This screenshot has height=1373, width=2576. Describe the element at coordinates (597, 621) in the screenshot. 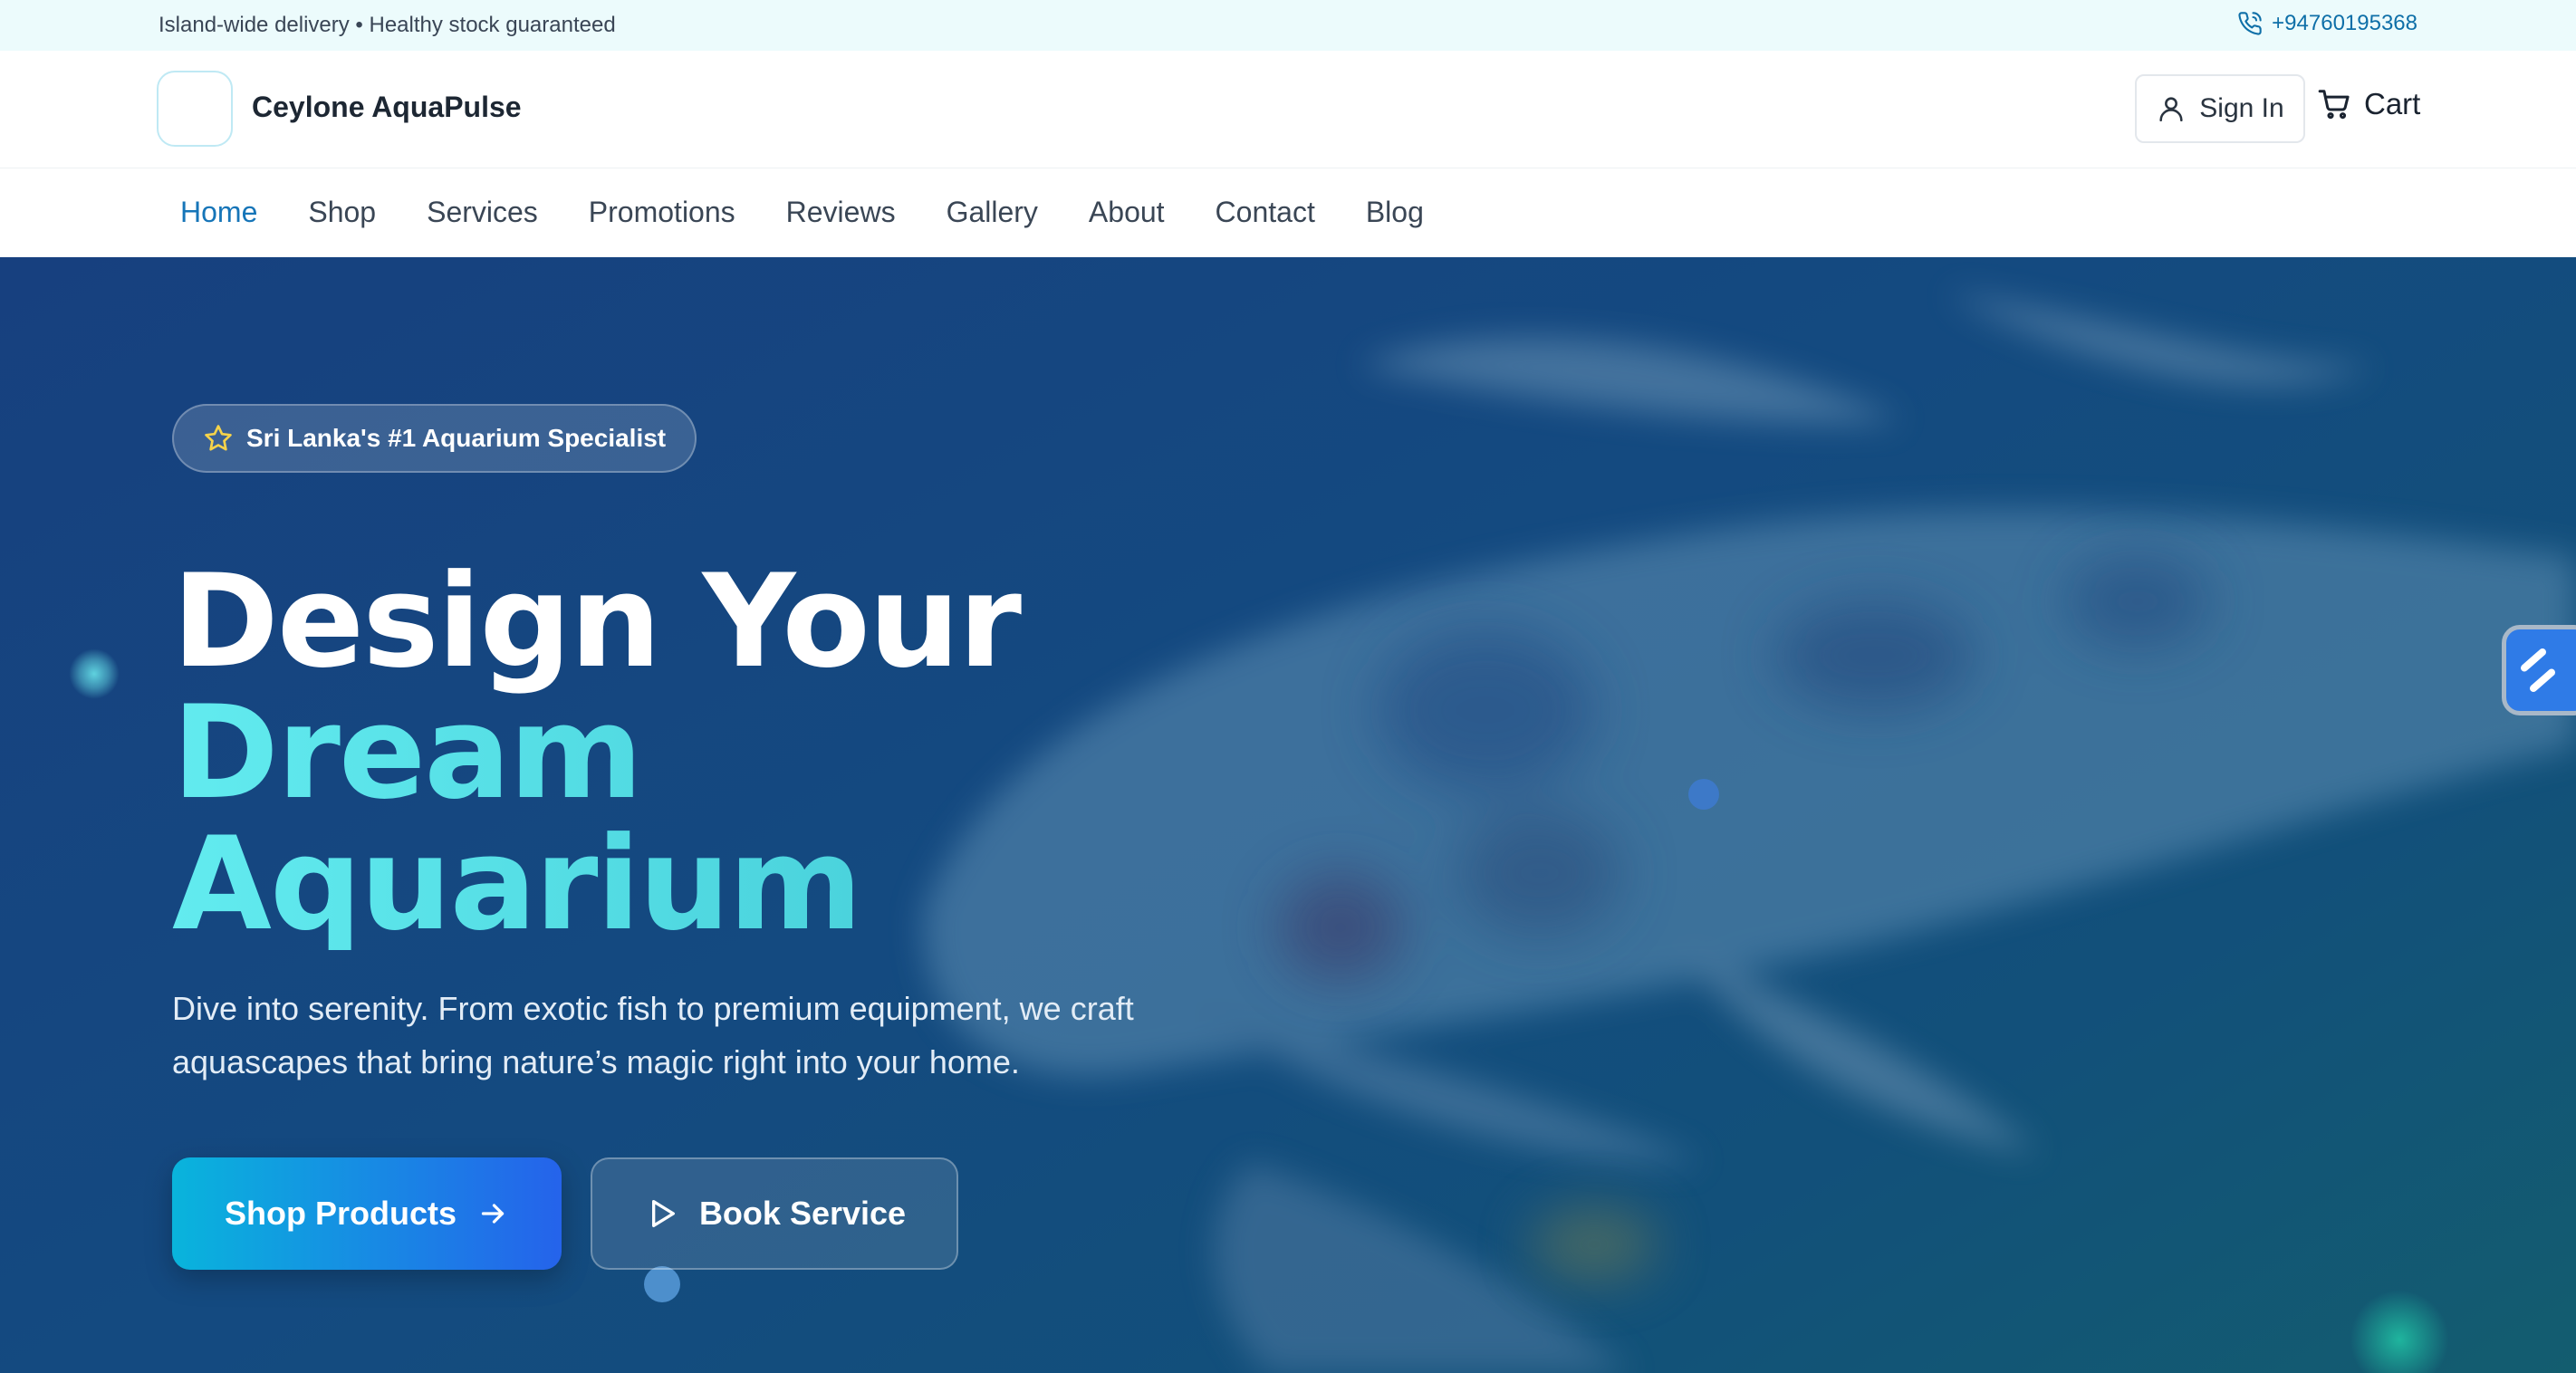

I see `headline-line-1: Design Your` at that location.